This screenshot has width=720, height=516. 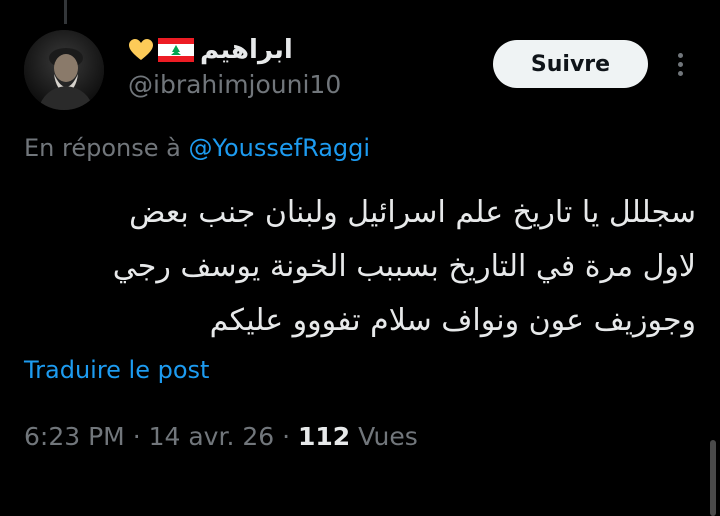 What do you see at coordinates (570, 64) in the screenshot?
I see `follow-button: Suivre` at bounding box center [570, 64].